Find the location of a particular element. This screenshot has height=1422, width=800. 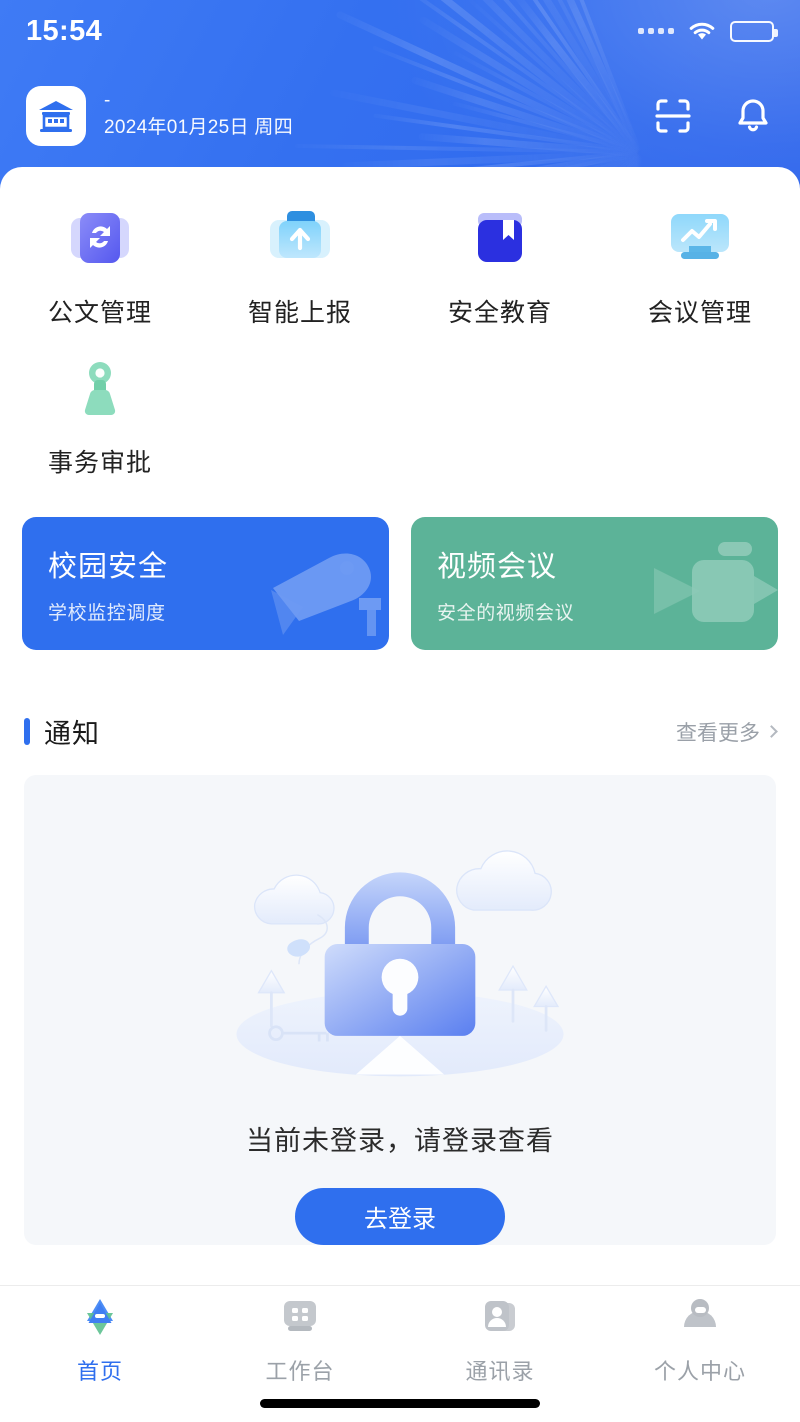

status-bar-time: 15:54 is located at coordinates (64, 30).